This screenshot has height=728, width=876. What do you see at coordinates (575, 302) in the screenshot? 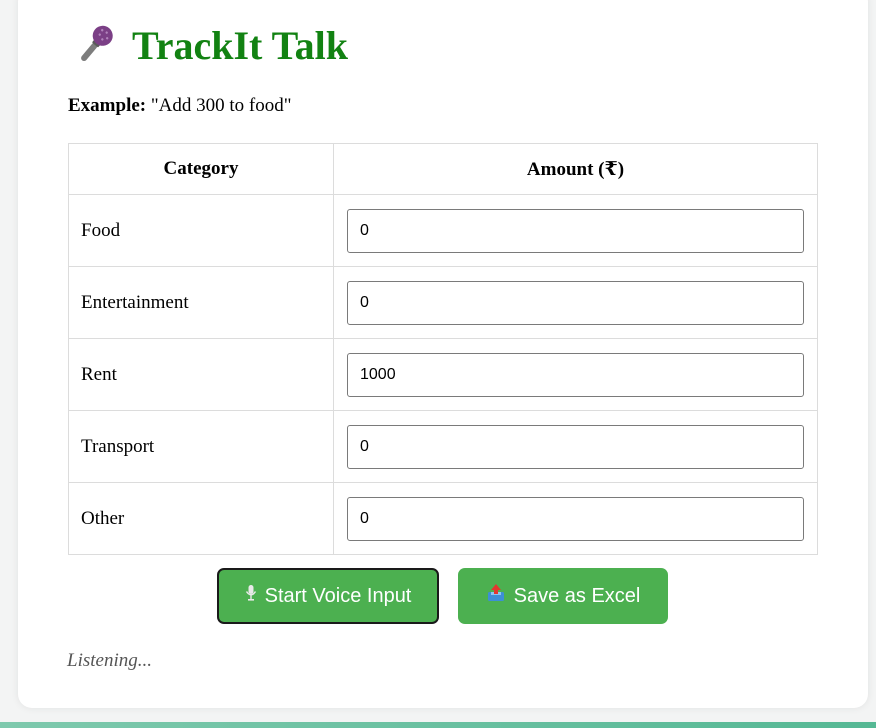
I see `entertainment-amount-input` at bounding box center [575, 302].